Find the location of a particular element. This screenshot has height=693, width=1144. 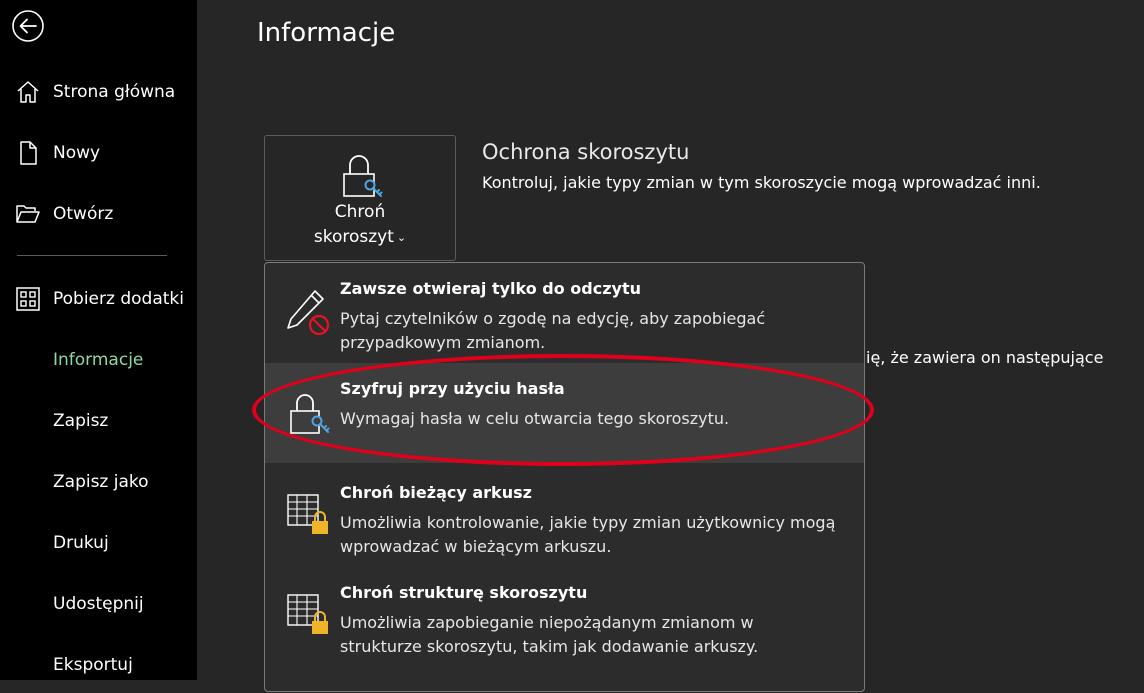

menu-item-title: Chroń strukturę skoroszytu is located at coordinates (464, 592).